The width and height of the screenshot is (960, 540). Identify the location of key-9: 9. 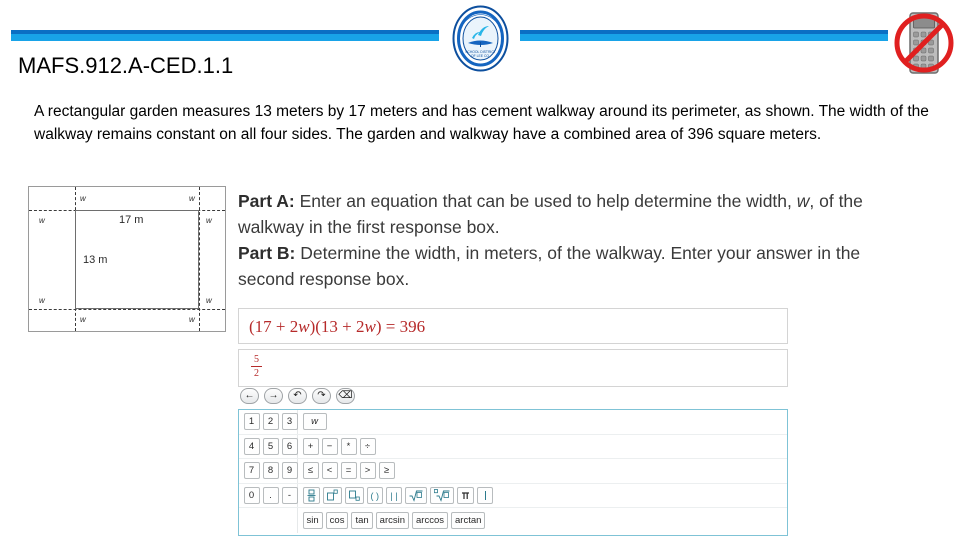
(289, 471).